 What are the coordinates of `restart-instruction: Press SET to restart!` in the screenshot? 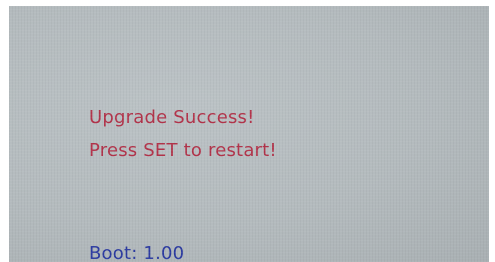 It's located at (183, 150).